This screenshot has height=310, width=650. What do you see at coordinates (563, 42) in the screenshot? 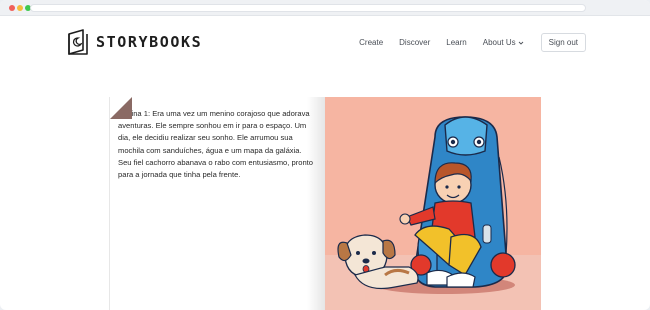
I see `sign-out-button: Sign out` at bounding box center [563, 42].